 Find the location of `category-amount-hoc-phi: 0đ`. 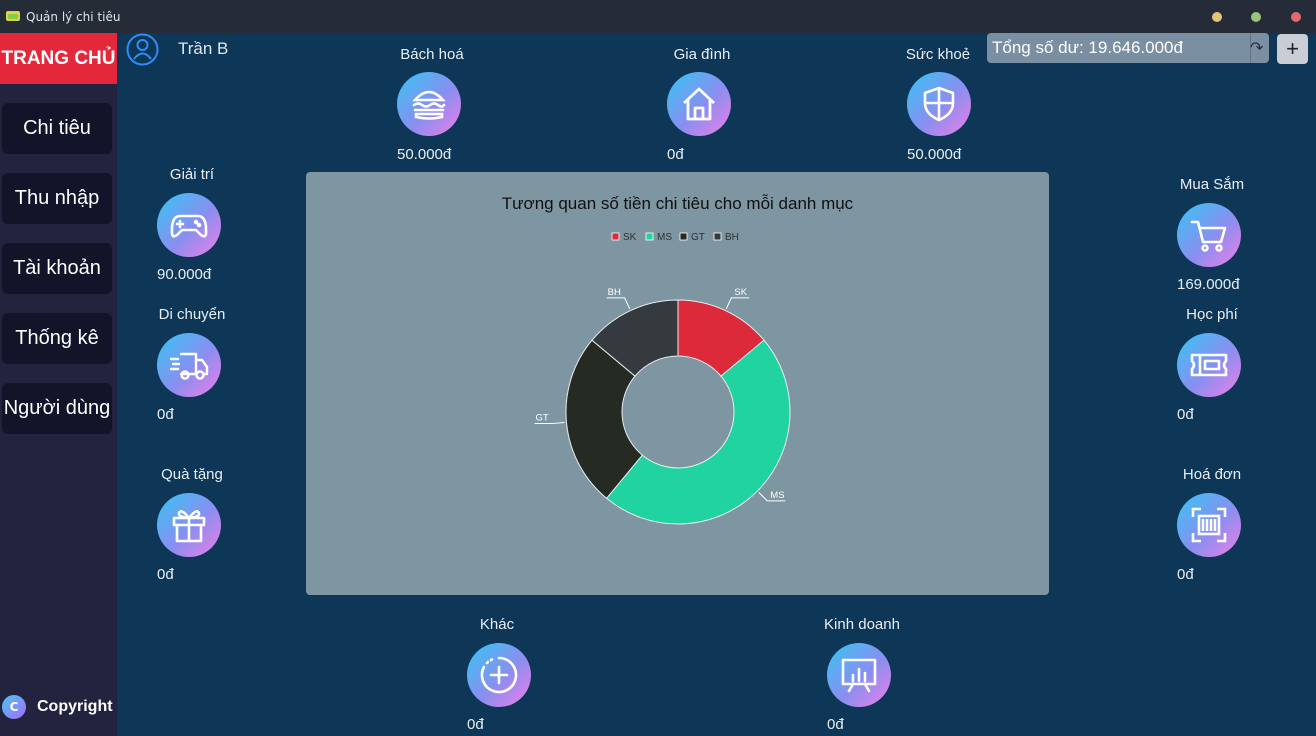

category-amount-hoc-phi: 0đ is located at coordinates (1185, 414).